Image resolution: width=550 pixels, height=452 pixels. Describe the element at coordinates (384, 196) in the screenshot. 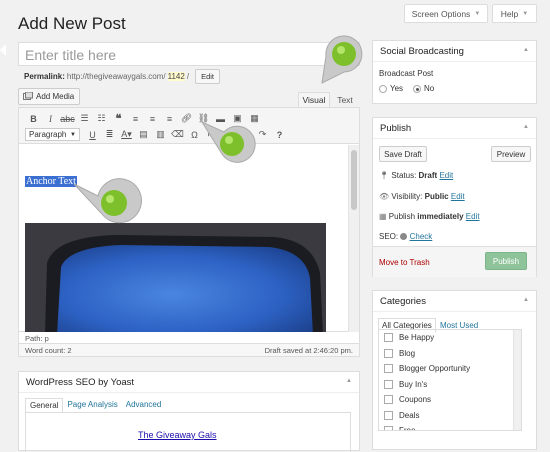

I see `eye-icon: 👁︎` at that location.